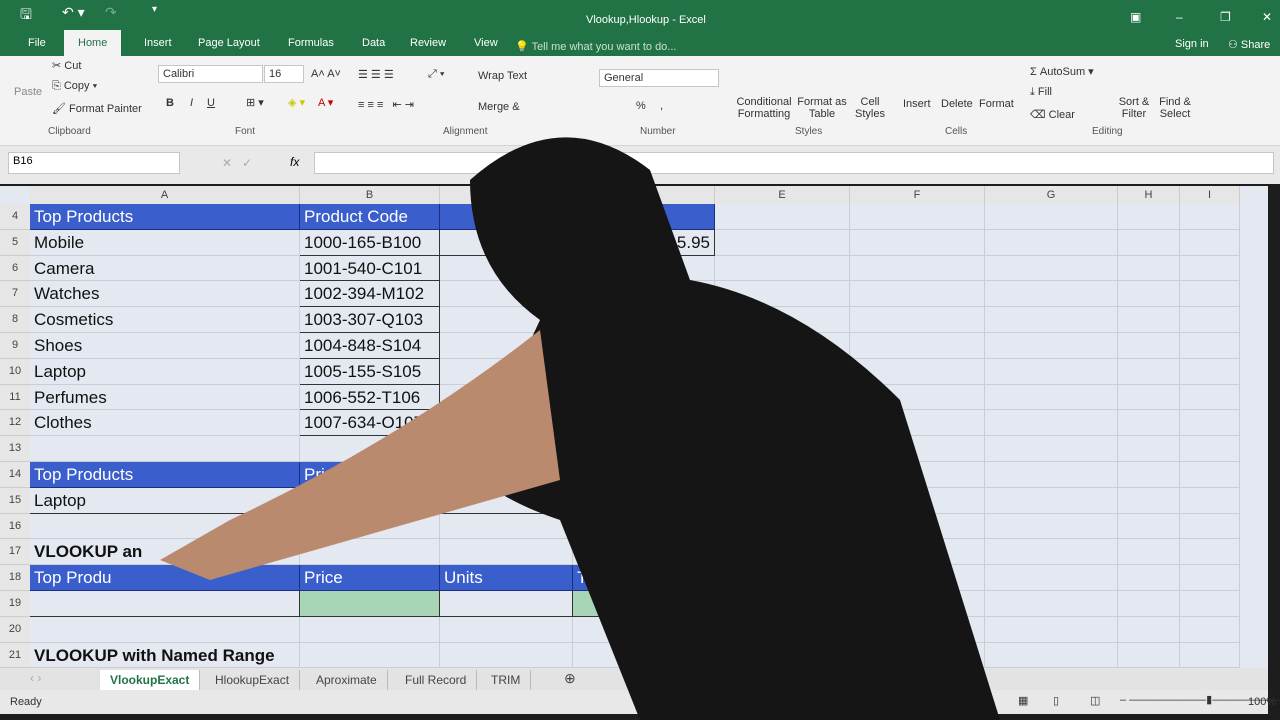 This screenshot has width=1280, height=720. Describe the element at coordinates (917, 104) in the screenshot. I see `insert-cells-button: Insert` at that location.